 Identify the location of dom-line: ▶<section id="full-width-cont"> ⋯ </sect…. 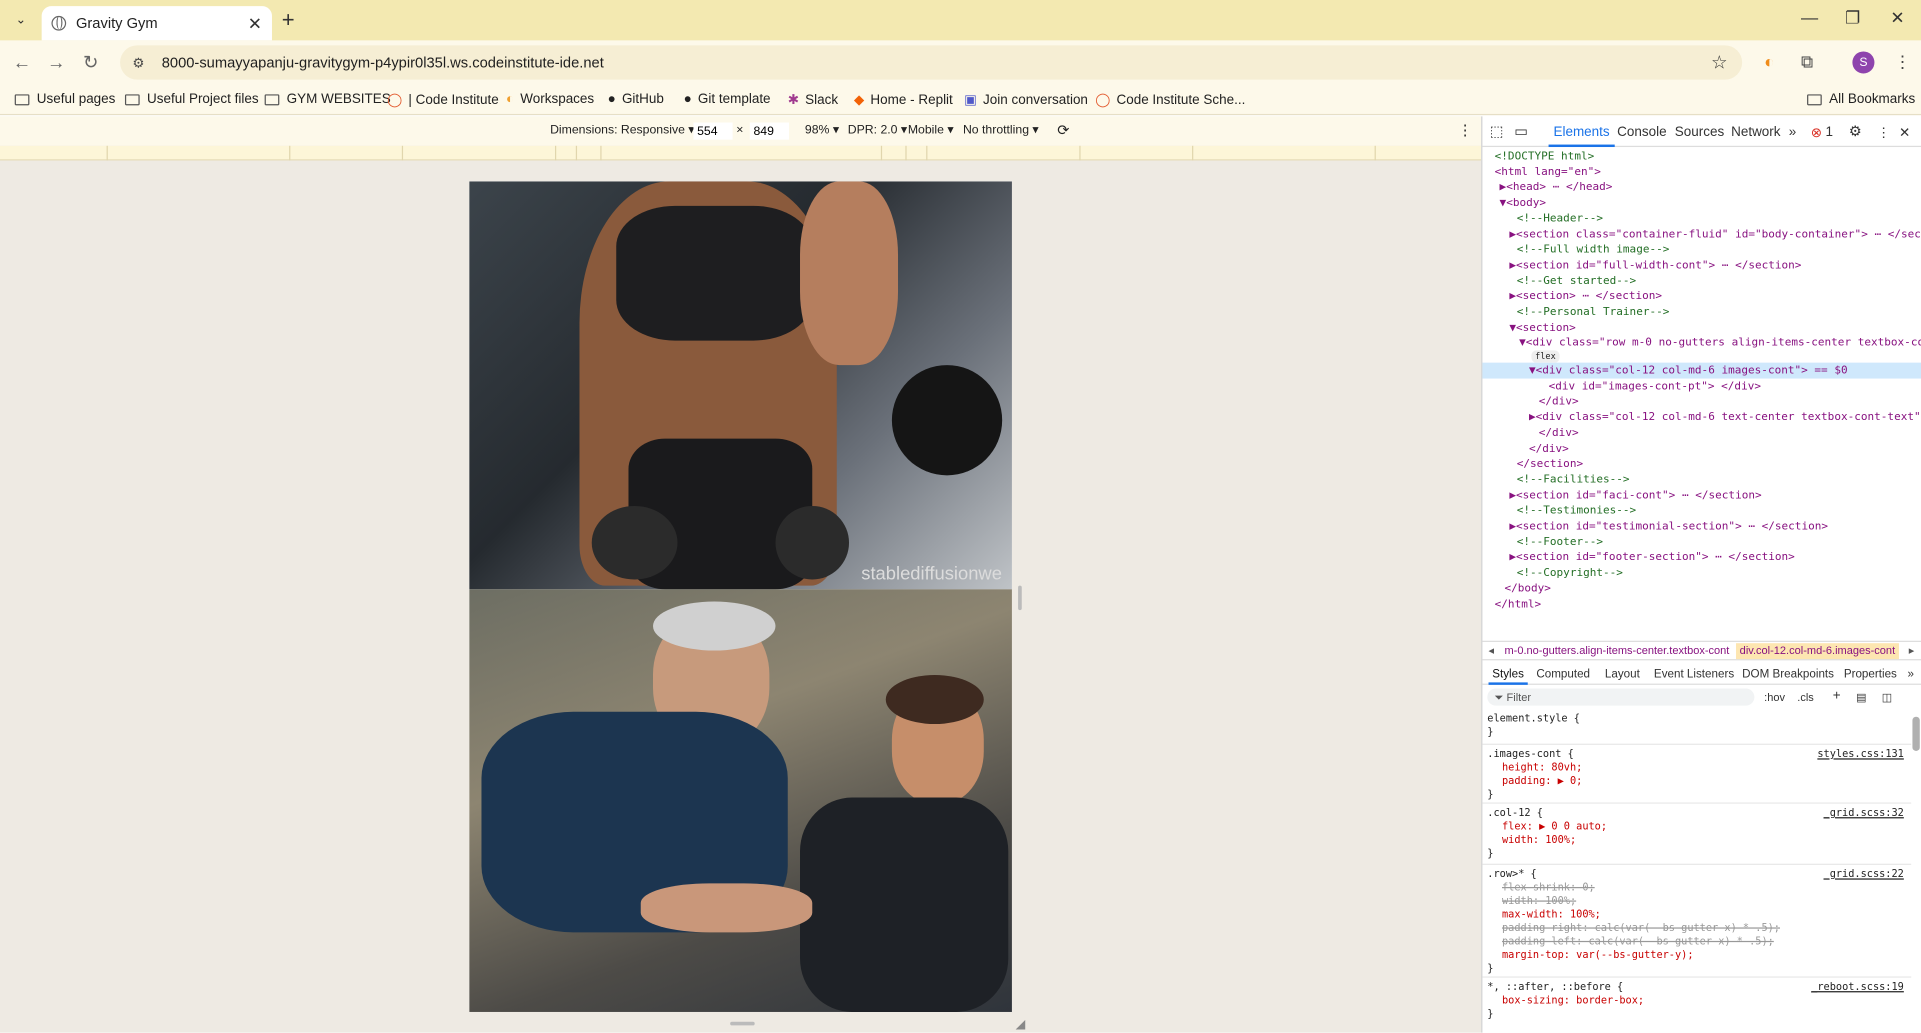
(1655, 266).